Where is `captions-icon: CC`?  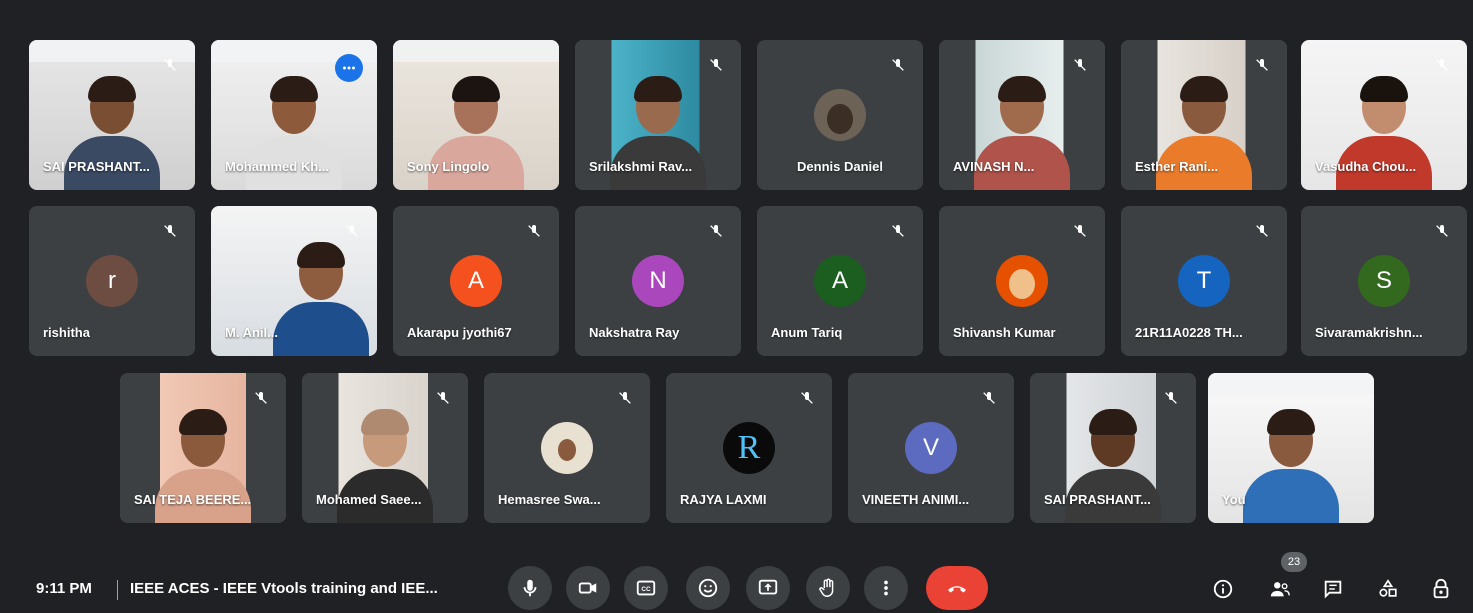
captions-icon: CC is located at coordinates (646, 588).